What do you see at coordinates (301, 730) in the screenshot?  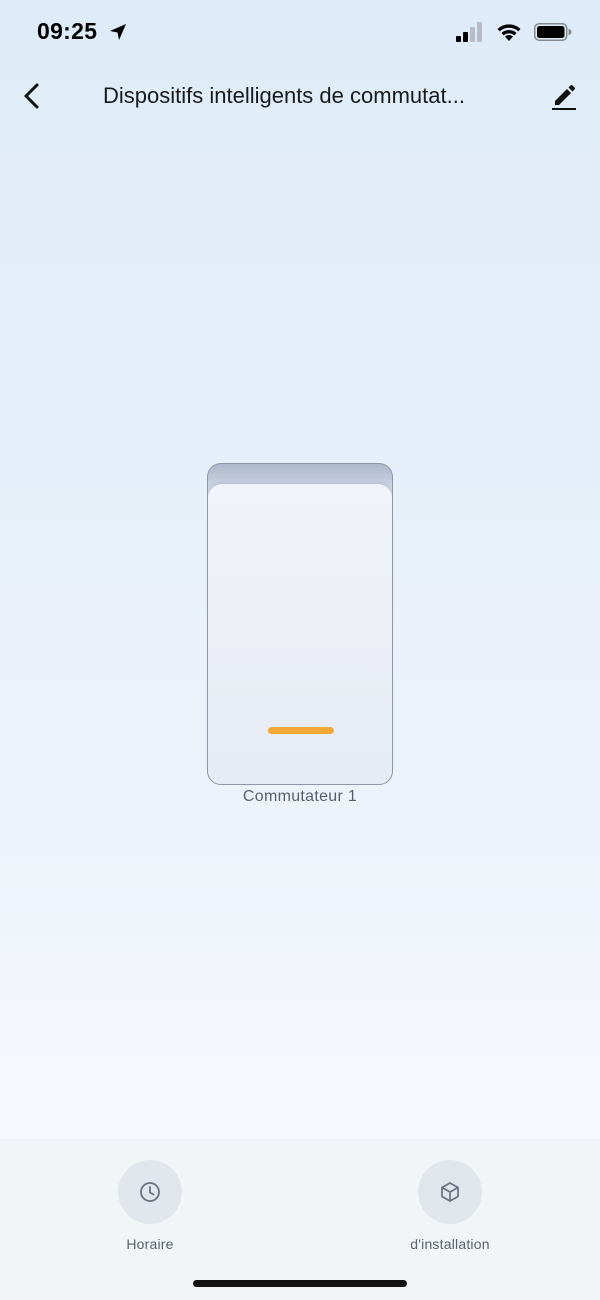 I see `switch-indicator-light` at bounding box center [301, 730].